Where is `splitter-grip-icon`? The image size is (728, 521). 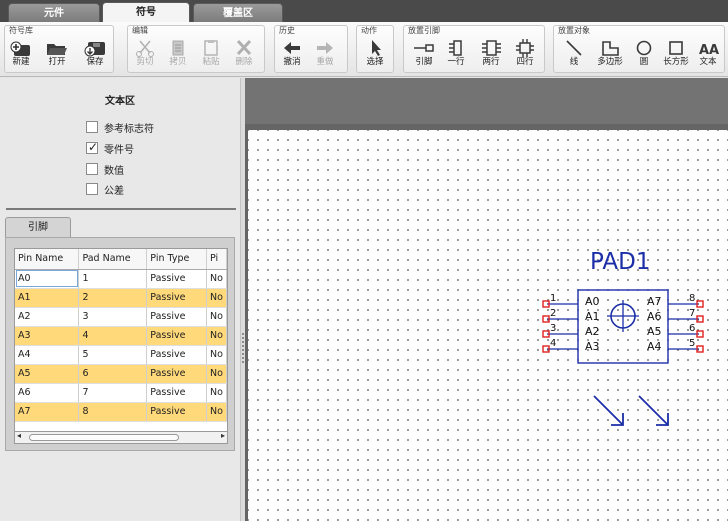 splitter-grip-icon is located at coordinates (243, 348).